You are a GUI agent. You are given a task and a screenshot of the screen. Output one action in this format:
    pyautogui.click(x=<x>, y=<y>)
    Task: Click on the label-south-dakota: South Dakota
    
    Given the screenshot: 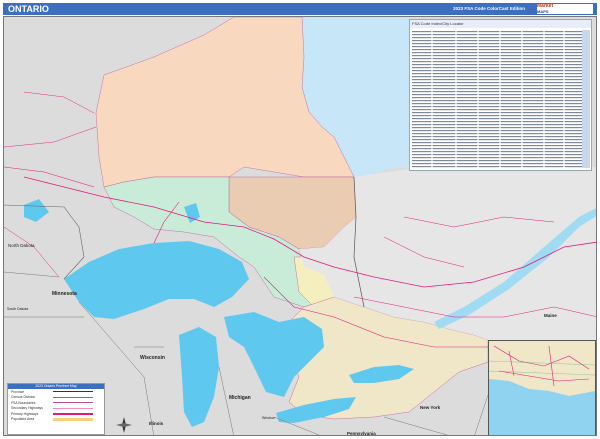 What is the action you would take?
    pyautogui.click(x=17, y=309)
    